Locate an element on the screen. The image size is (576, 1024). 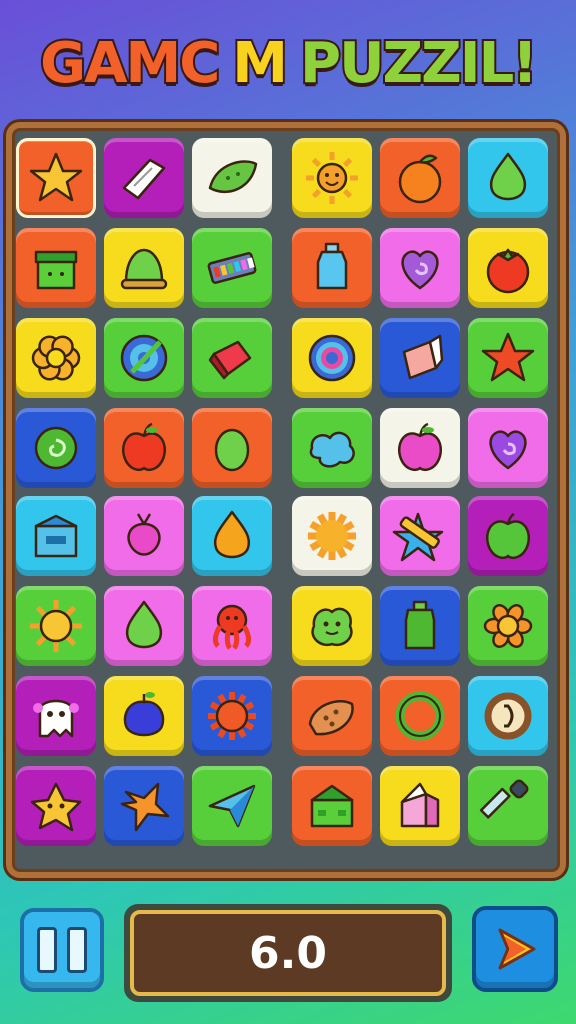
orange-burst-icon is located at coordinates (332, 536).